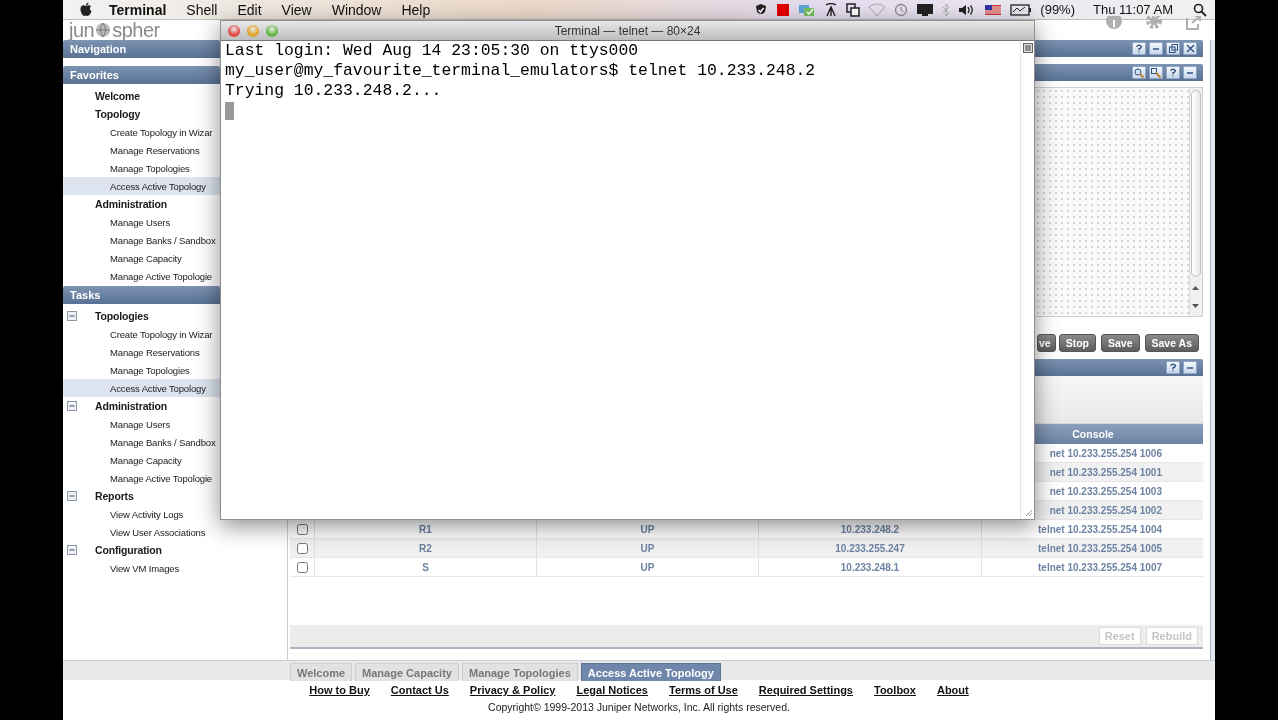 The width and height of the screenshot is (1278, 720). Describe the element at coordinates (895, 690) in the screenshot. I see `footer-link: Toolbox` at that location.